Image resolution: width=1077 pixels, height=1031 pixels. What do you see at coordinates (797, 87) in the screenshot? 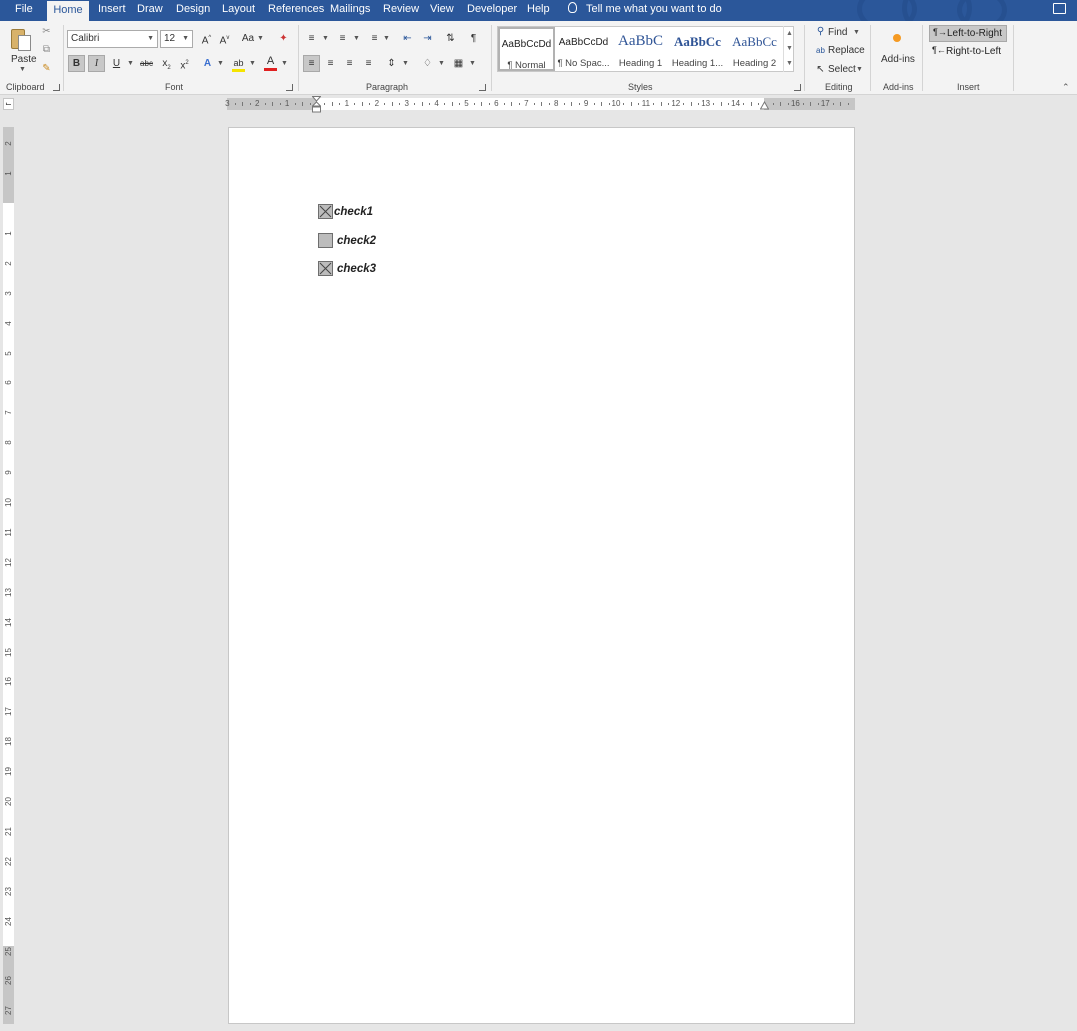
I see `styles-launcher-icon` at bounding box center [797, 87].